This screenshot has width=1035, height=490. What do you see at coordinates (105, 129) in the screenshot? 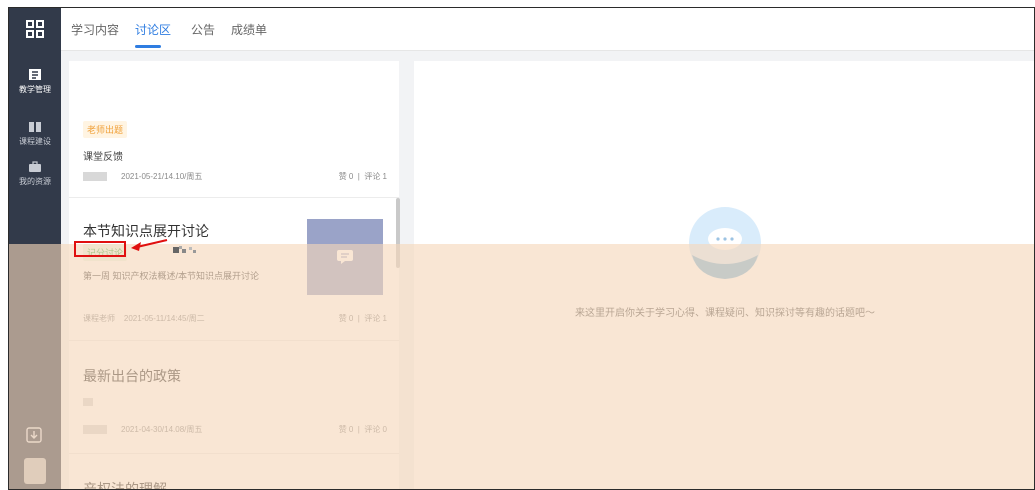
I see `post-tag: 老师出题` at bounding box center [105, 129].